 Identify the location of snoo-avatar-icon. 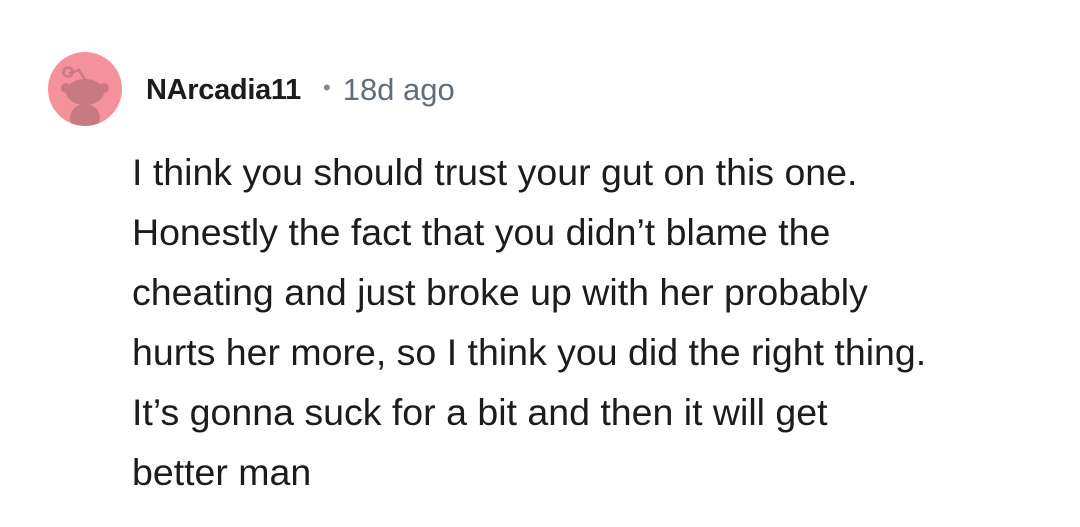
(85, 96).